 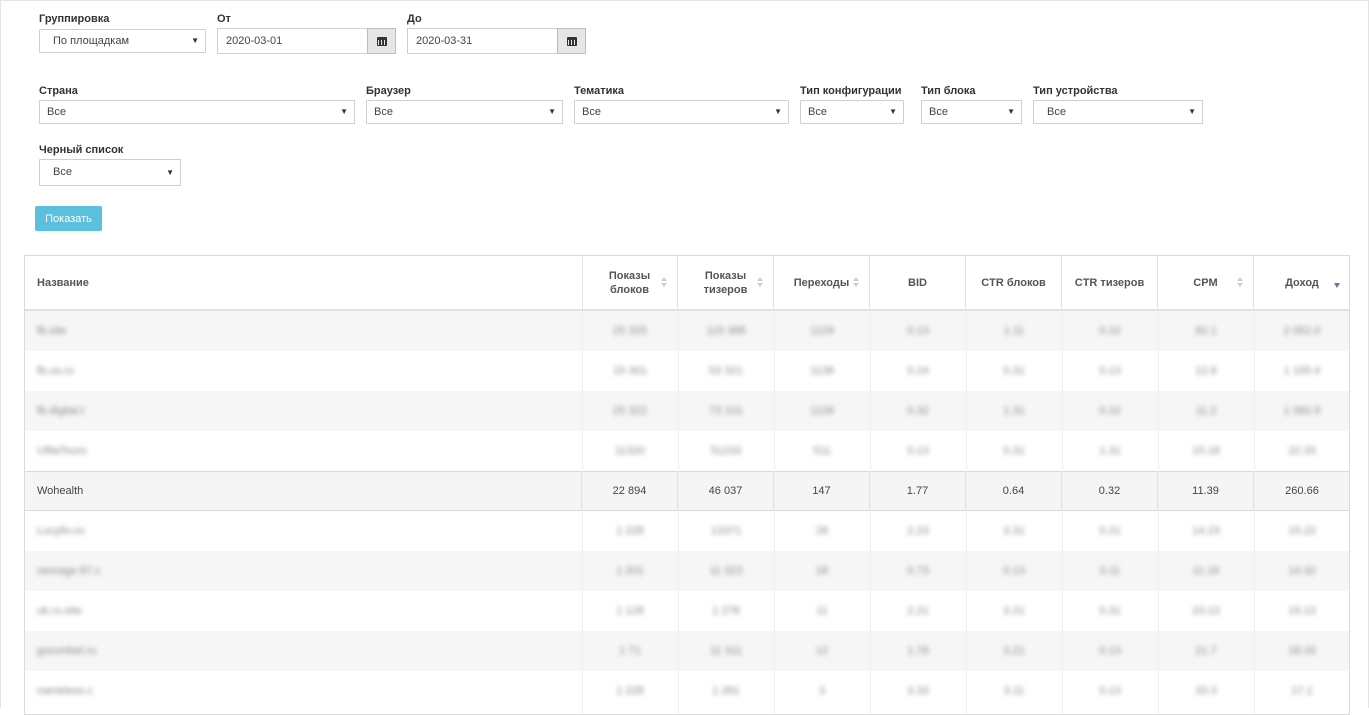 I want to click on column-header-income: Доход, so click(x=1301, y=282).